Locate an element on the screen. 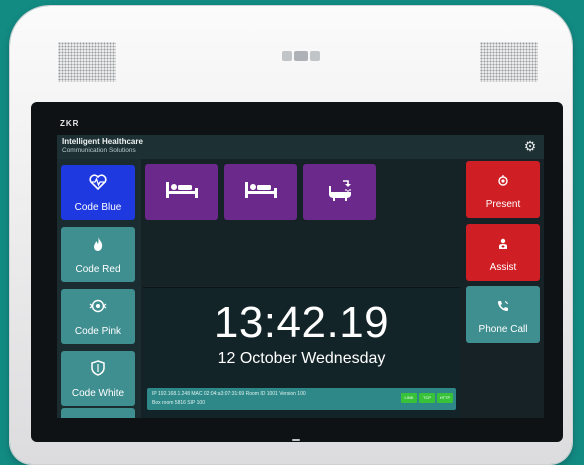  code-pink-button: Code Pink is located at coordinates (98, 316).